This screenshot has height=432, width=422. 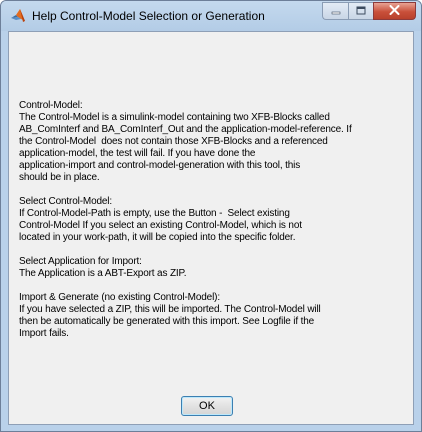 I want to click on ok-button: OK, so click(x=207, y=406).